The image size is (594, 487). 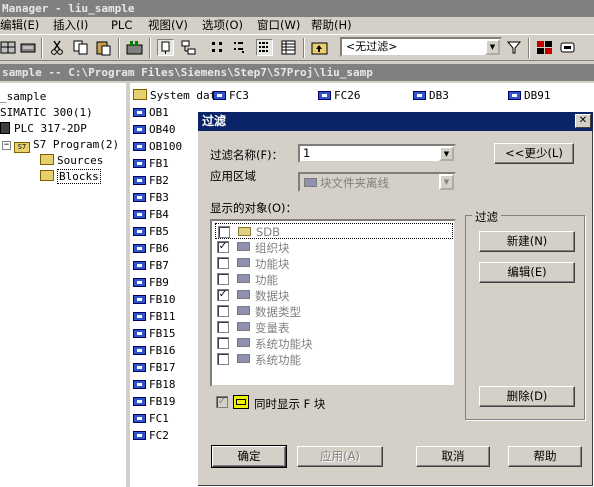 What do you see at coordinates (151, 265) in the screenshot?
I see `block-list-item: FB7` at bounding box center [151, 265].